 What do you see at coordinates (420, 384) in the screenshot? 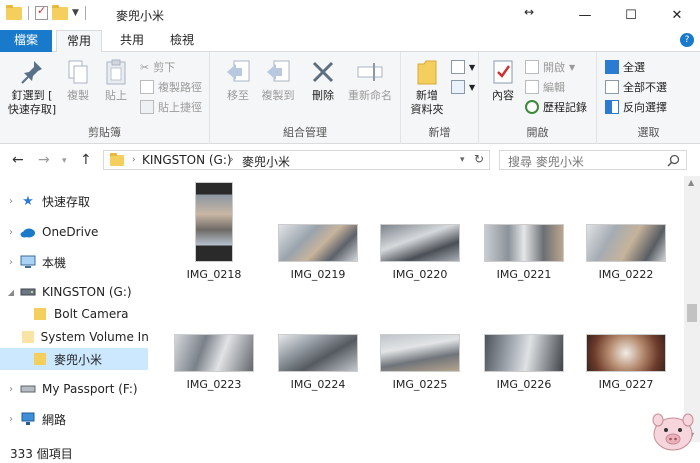
I see `file-name: IMG_0225` at bounding box center [420, 384].